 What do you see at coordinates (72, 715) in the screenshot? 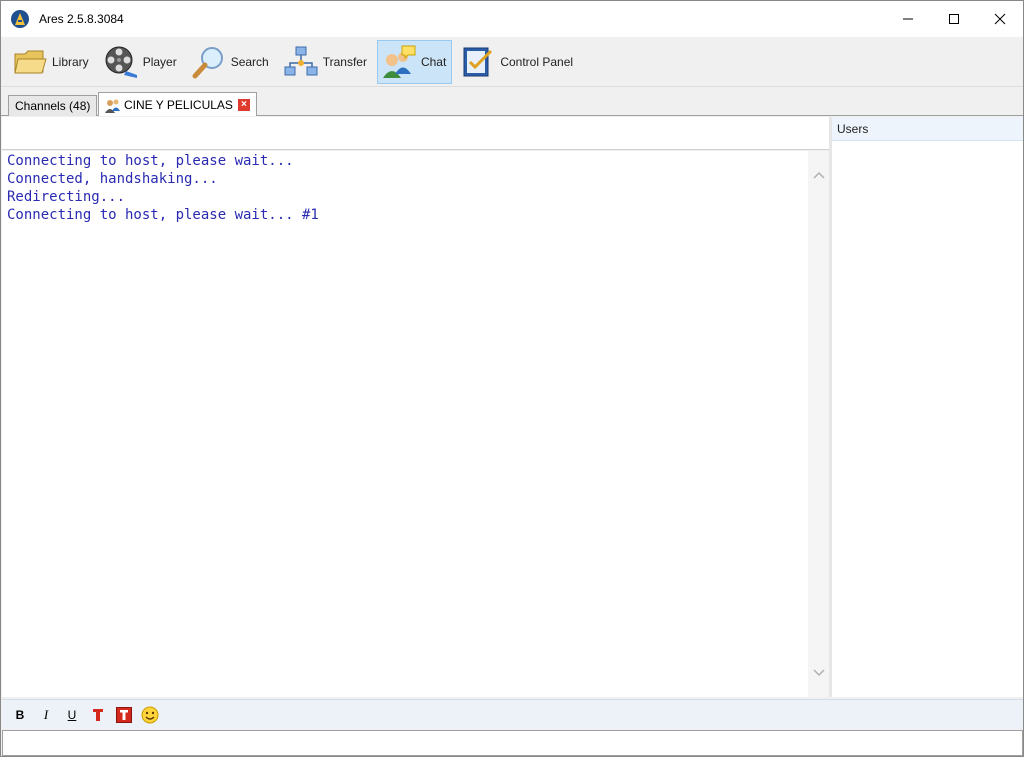
I see `underline-button: U` at bounding box center [72, 715].